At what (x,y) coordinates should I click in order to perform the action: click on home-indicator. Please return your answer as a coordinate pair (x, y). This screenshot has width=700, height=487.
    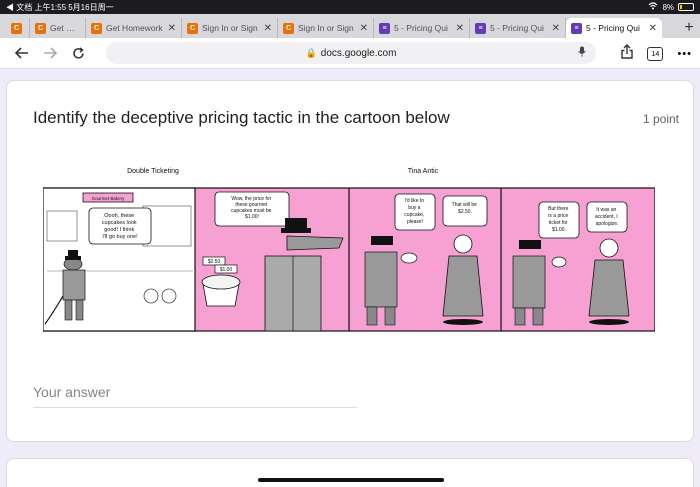
    Looking at the image, I should click on (351, 480).